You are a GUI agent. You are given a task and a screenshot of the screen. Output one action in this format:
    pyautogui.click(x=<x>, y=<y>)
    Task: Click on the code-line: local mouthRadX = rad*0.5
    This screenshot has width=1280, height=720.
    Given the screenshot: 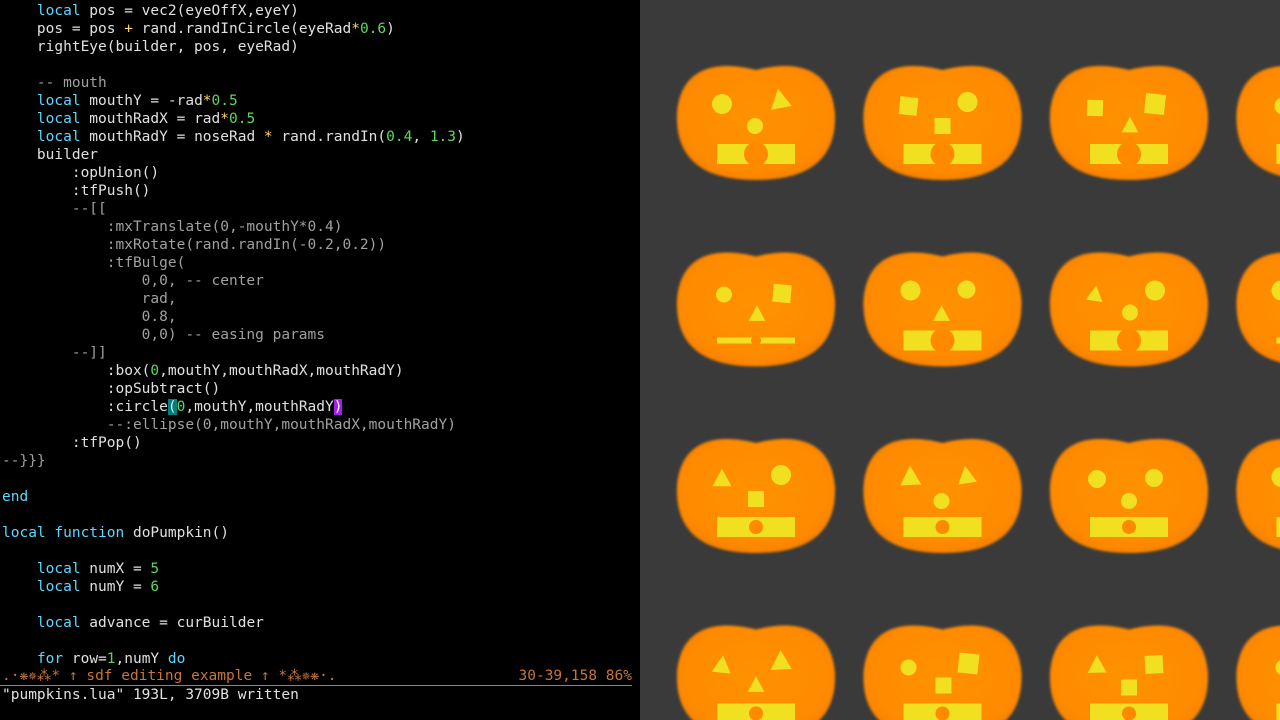 What is the action you would take?
    pyautogui.click(x=128, y=119)
    